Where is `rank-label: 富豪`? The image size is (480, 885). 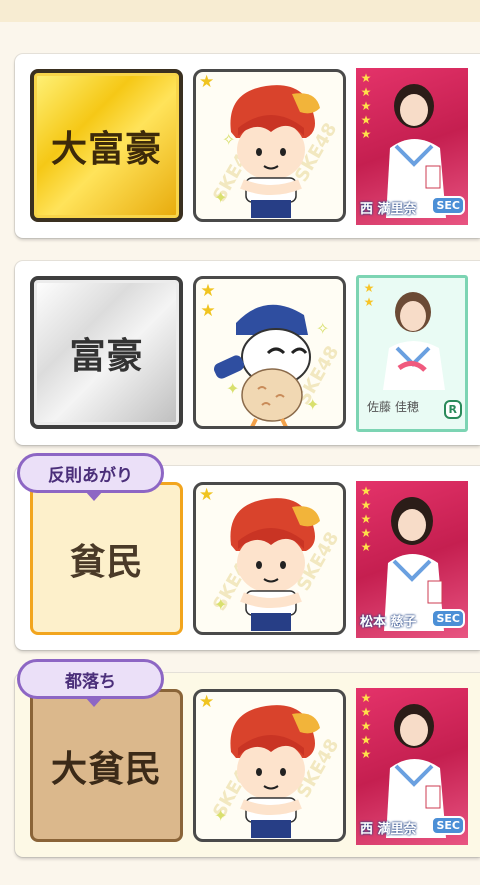
rank-label: 富豪 is located at coordinates (106, 356).